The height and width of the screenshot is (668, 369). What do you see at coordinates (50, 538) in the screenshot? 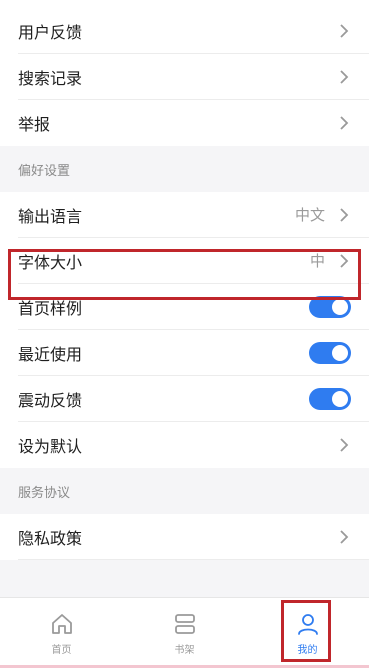
I see `row-label: 隐私政策` at bounding box center [50, 538].